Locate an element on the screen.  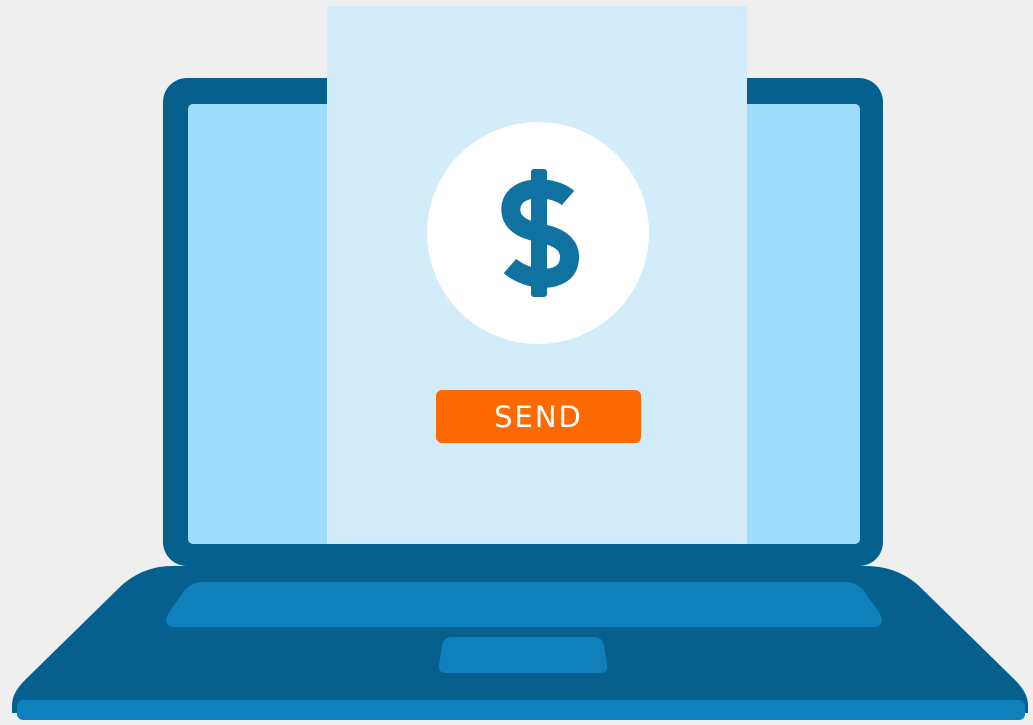
dollar-icon is located at coordinates (540, 233).